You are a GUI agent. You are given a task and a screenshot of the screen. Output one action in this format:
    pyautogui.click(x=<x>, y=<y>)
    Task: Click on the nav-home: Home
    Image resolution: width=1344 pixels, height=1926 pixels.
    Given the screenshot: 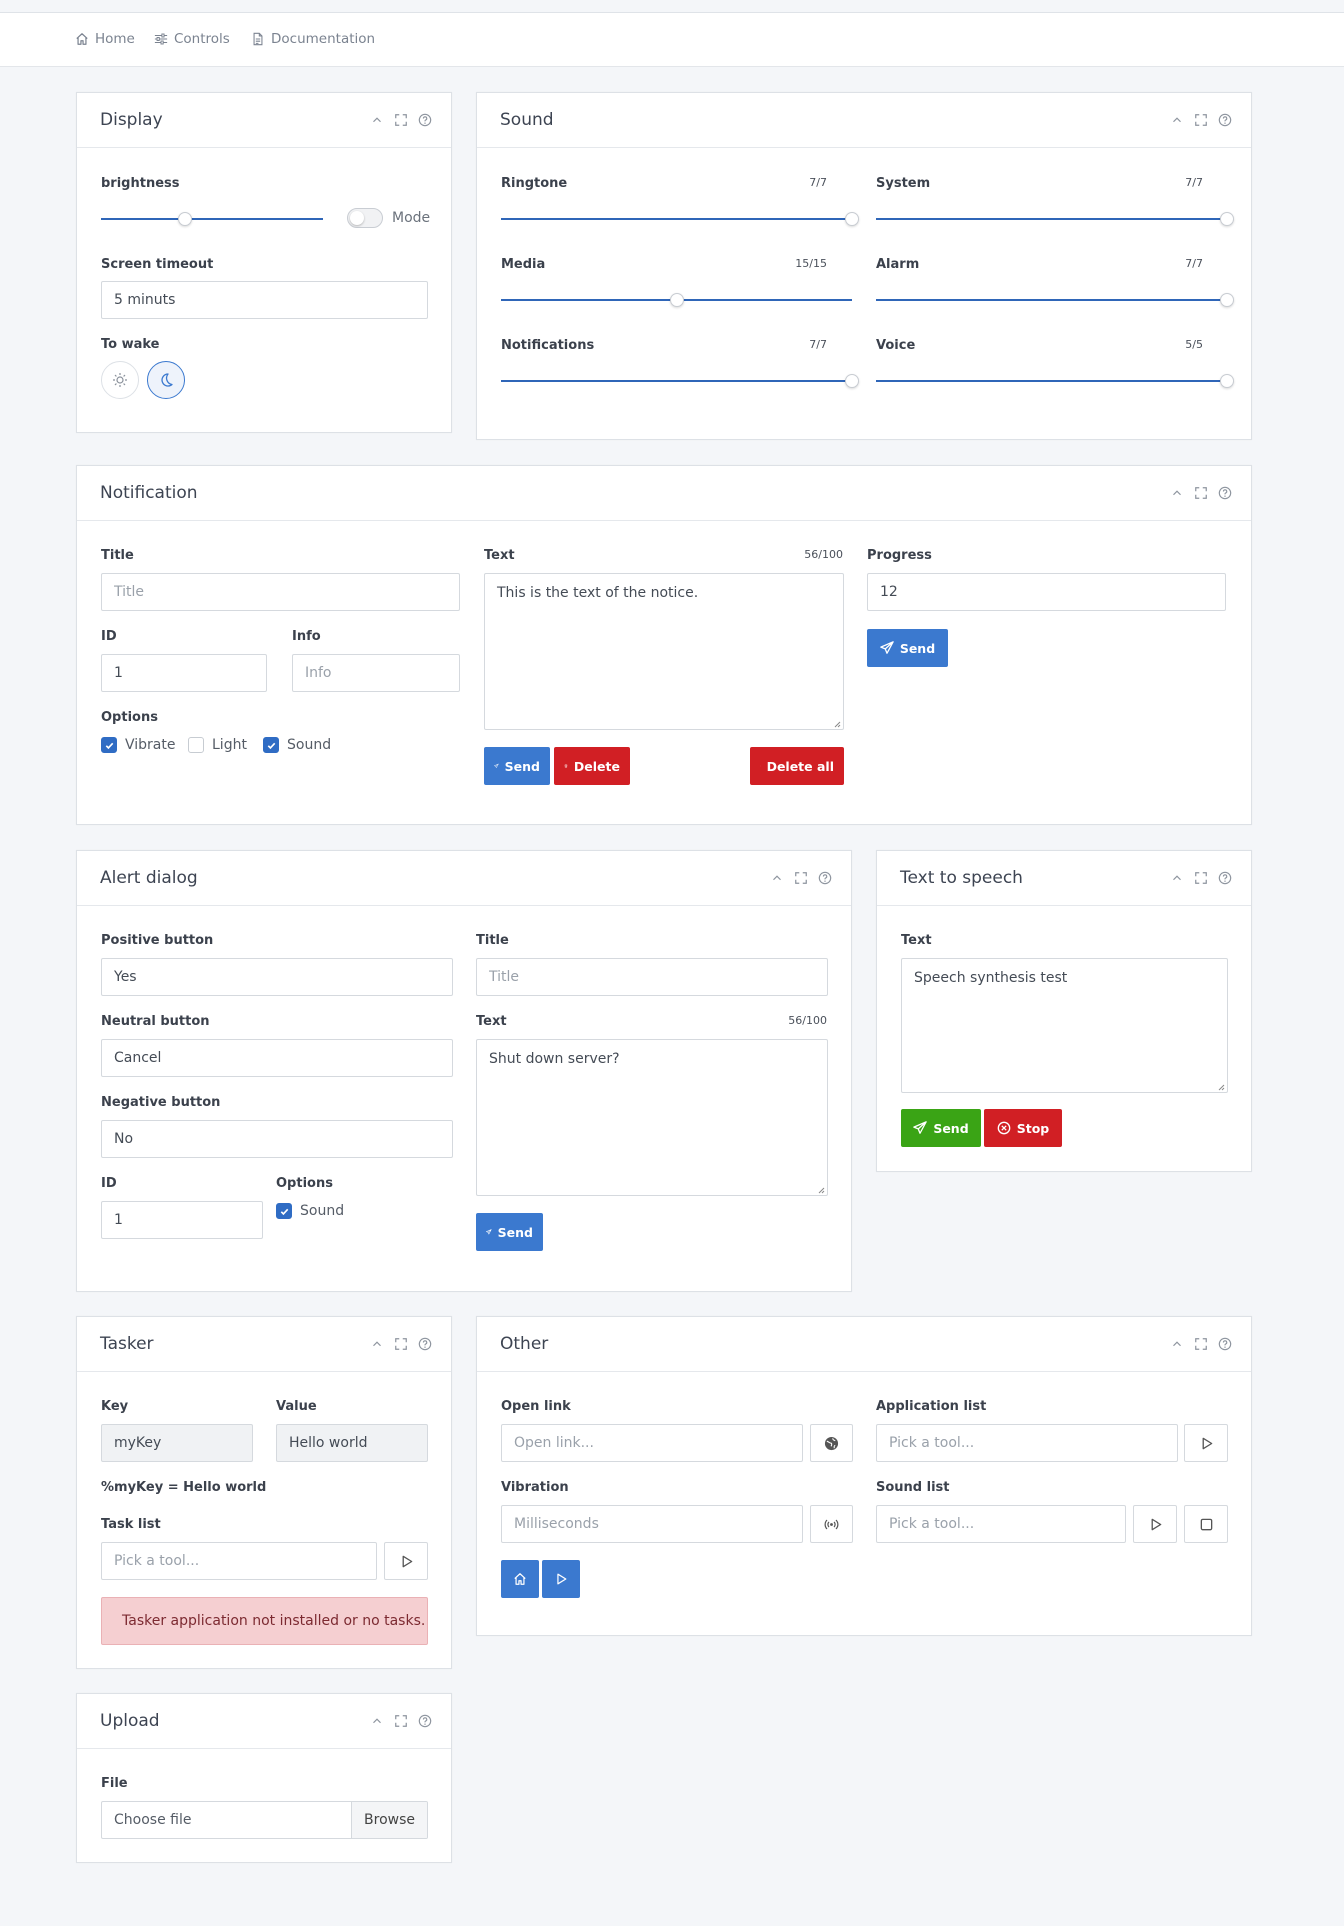 What is the action you would take?
    pyautogui.click(x=105, y=39)
    